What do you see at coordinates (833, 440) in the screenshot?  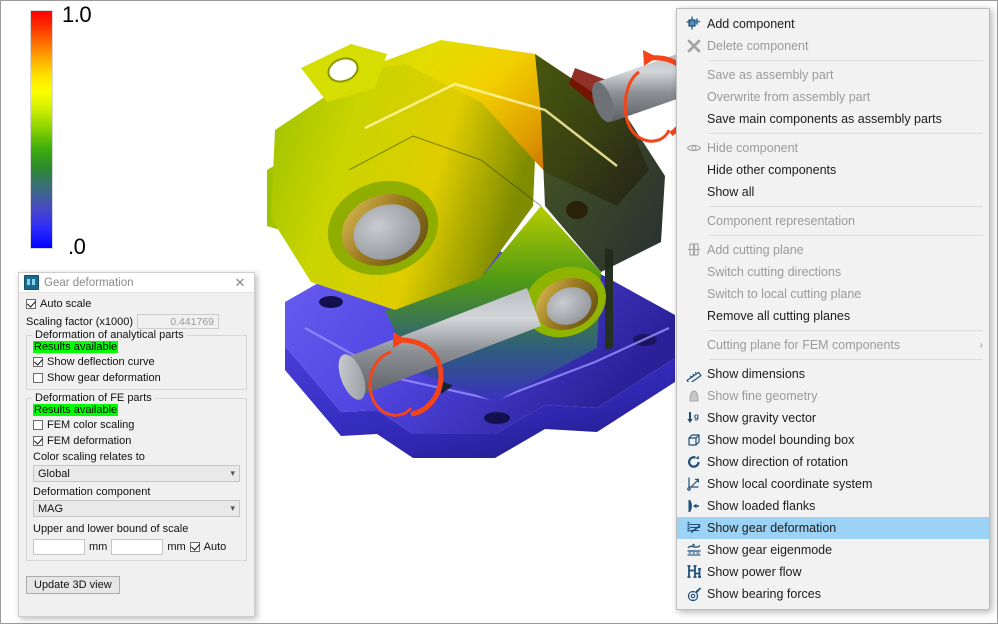 I see `menu-item-show-model-bounding-box: Show model bounding box` at bounding box center [833, 440].